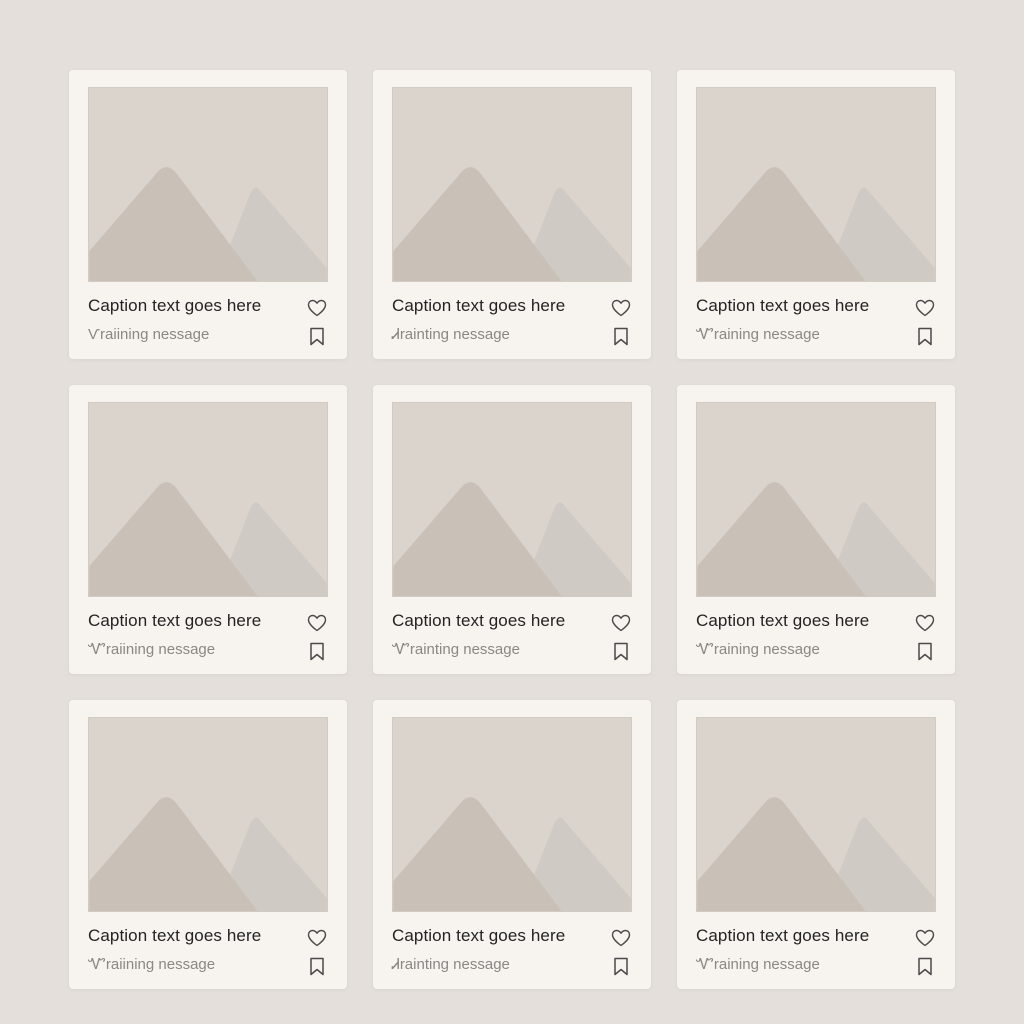 The width and height of the screenshot is (1024, 1024). Describe the element at coordinates (456, 649) in the screenshot. I see `card-subtext: Ꮙrainting nessage` at that location.